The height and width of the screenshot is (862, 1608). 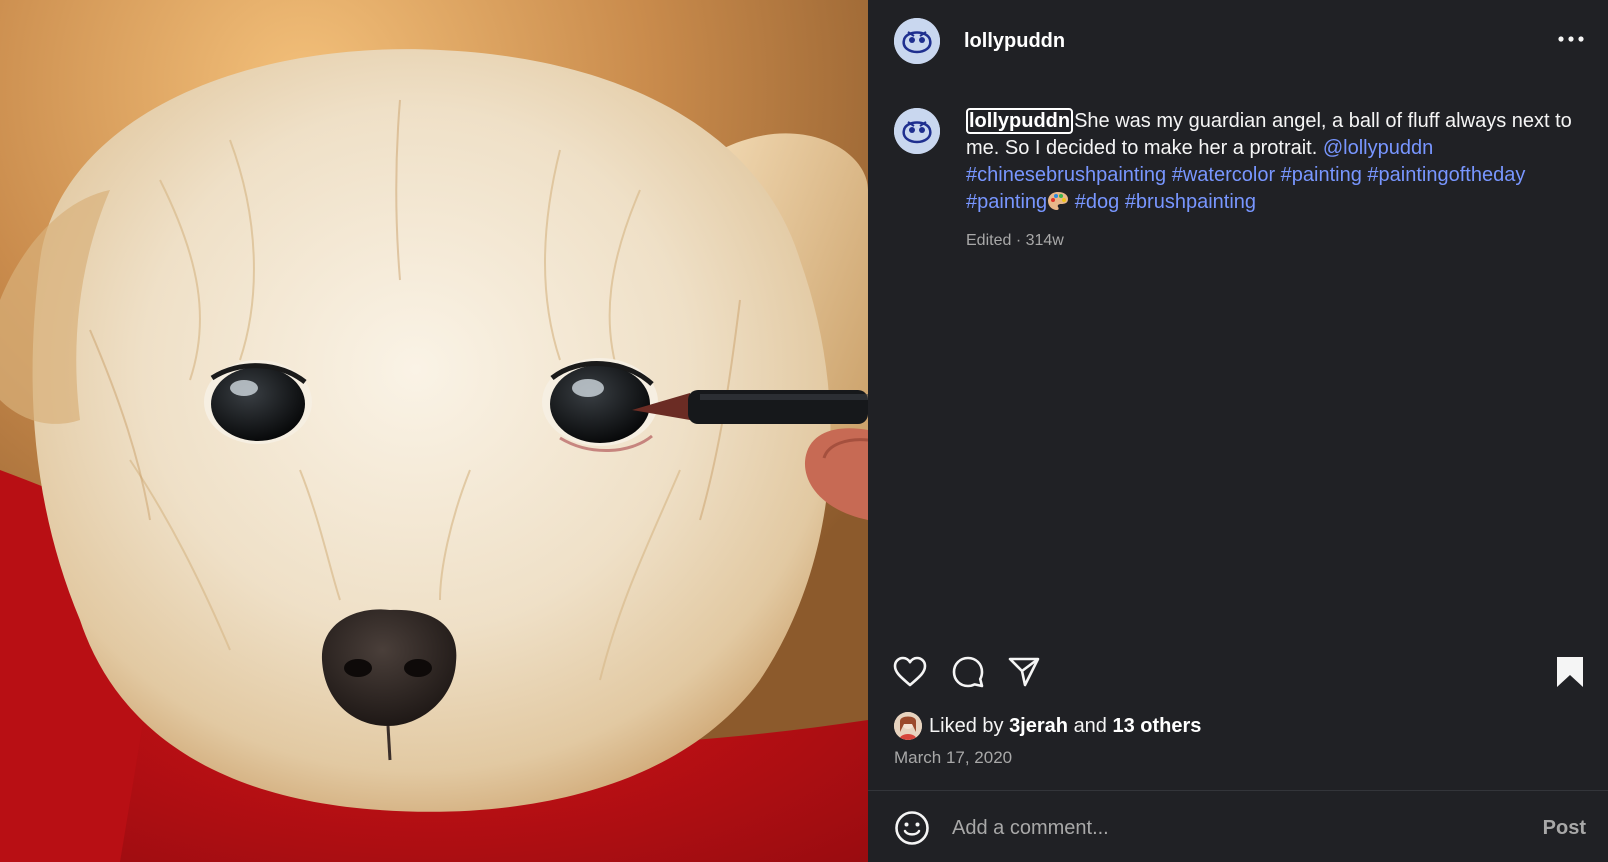 I want to click on bookmark-icon, so click(x=1570, y=672).